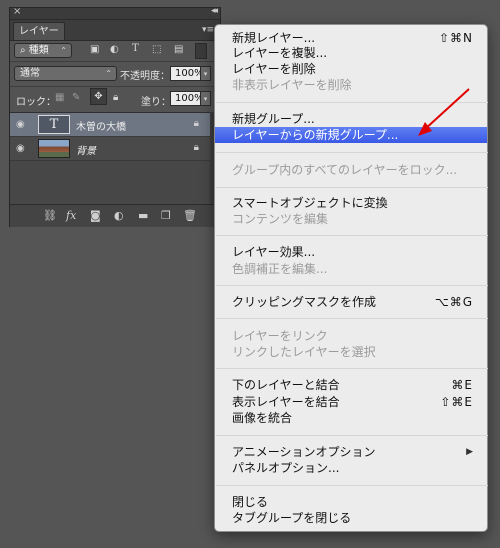  Describe the element at coordinates (36, 102) in the screenshot. I see `lock-label: ロック：` at that location.